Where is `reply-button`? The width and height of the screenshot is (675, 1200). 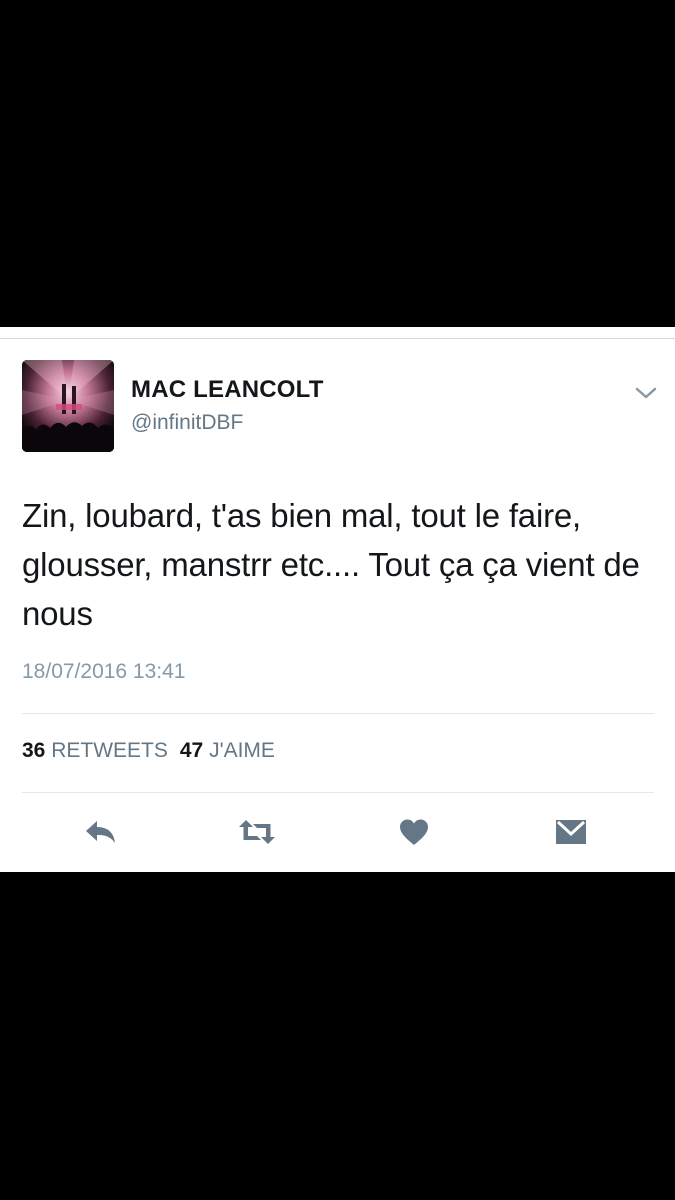
reply-button is located at coordinates (101, 832).